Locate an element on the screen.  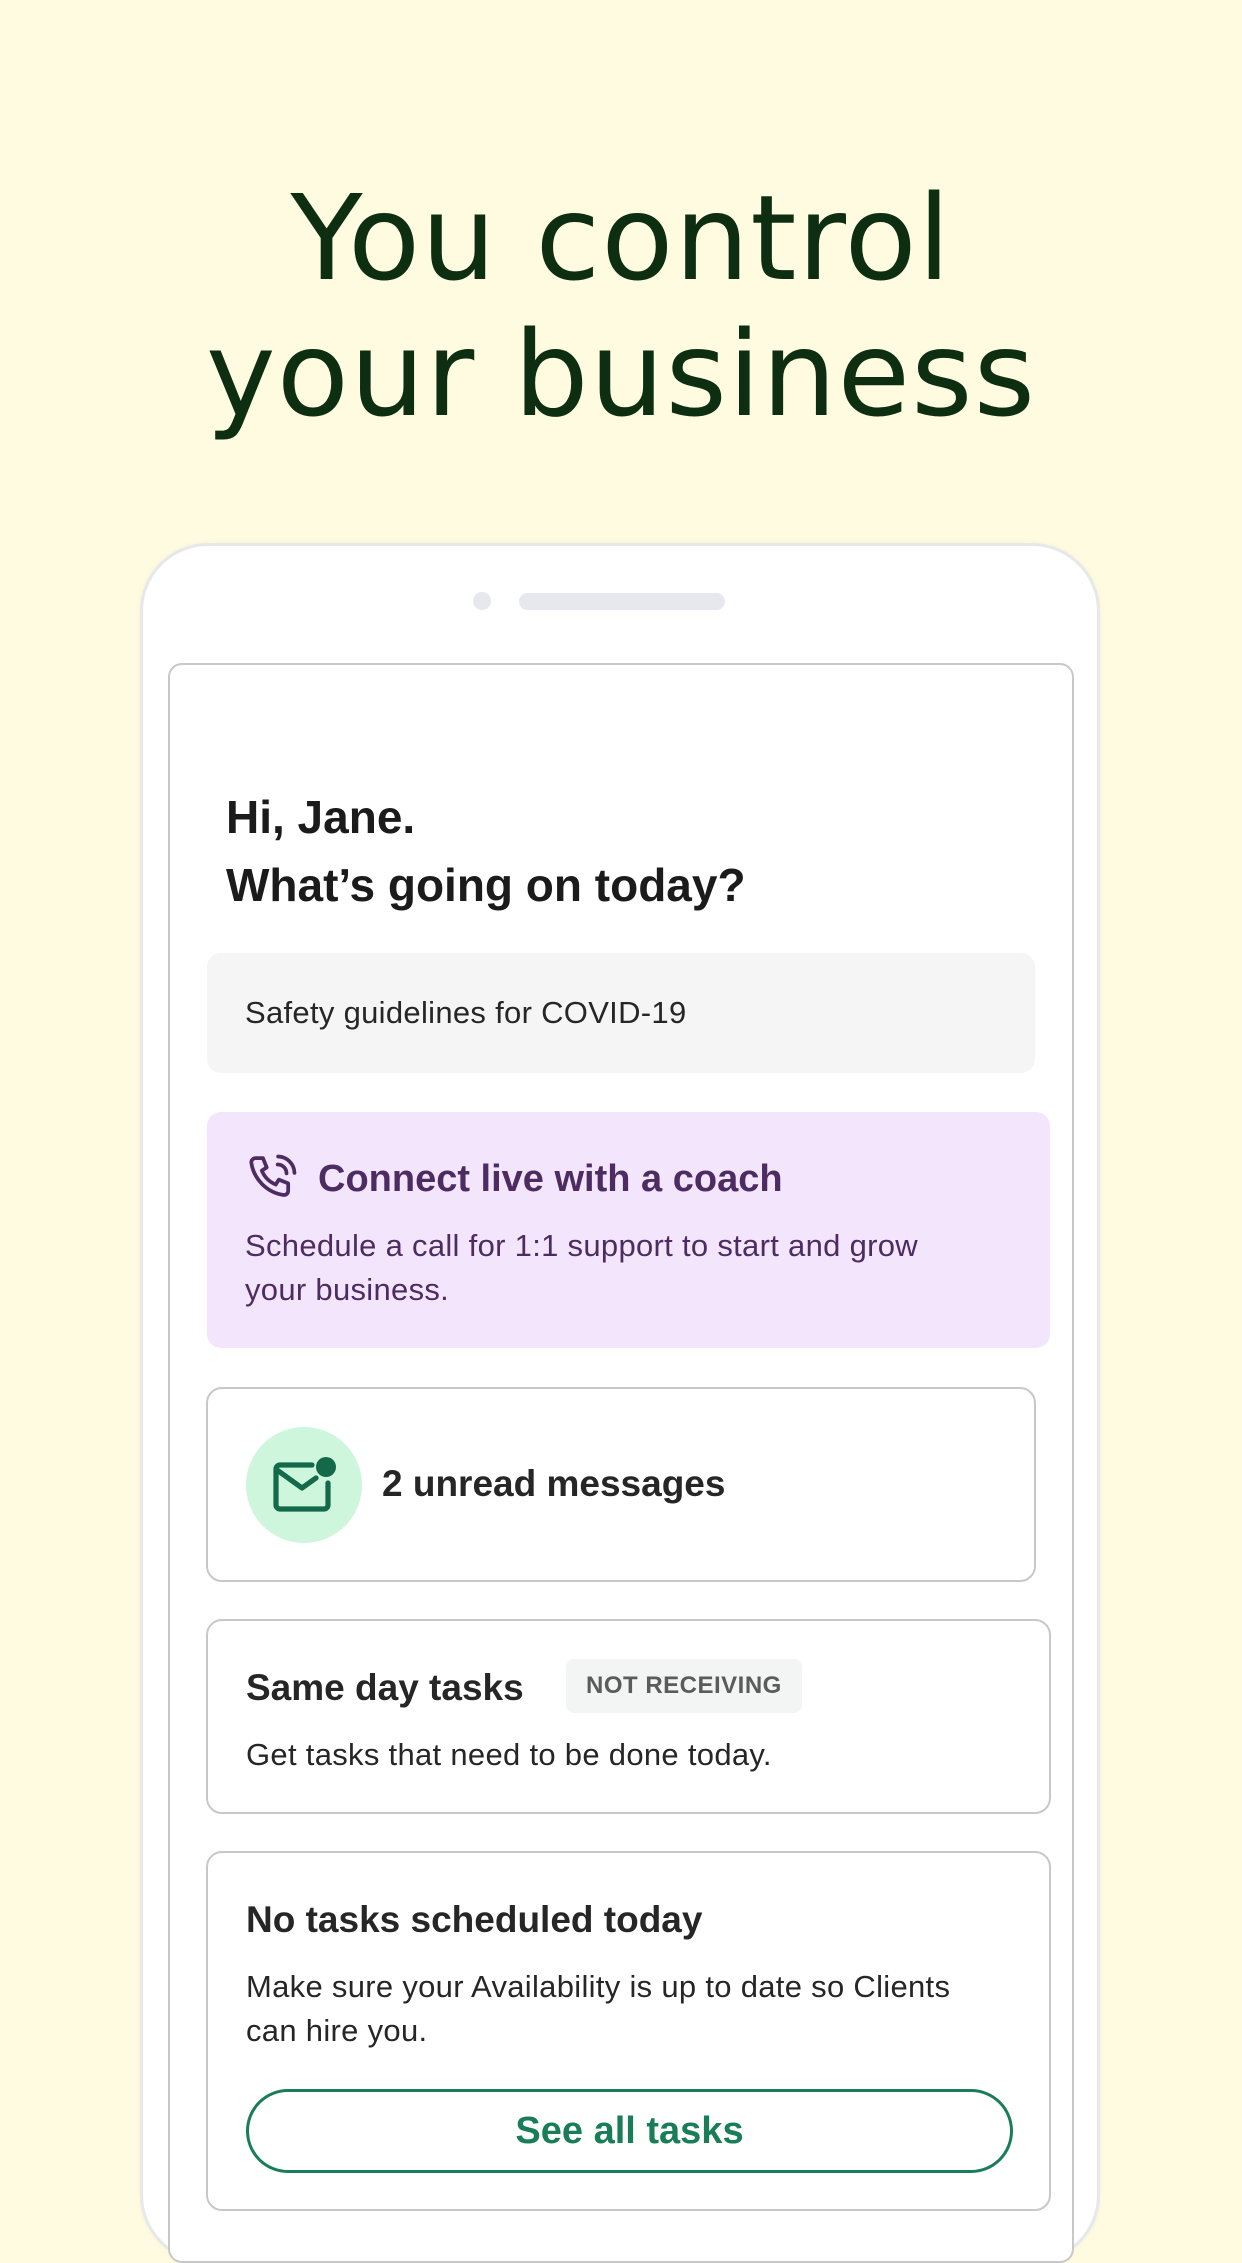
mail-icon-badge is located at coordinates (304, 1485).